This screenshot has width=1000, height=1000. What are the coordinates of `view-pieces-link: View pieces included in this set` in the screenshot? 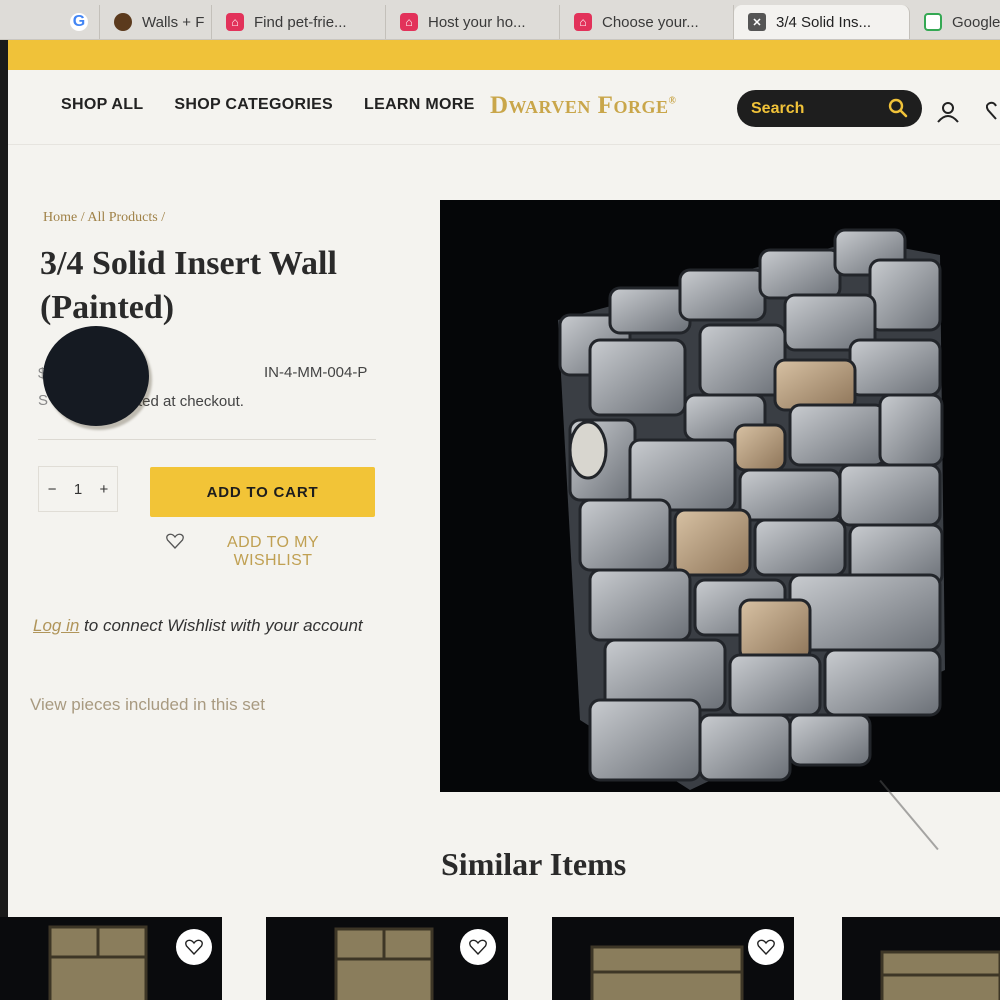 It's located at (147, 705).